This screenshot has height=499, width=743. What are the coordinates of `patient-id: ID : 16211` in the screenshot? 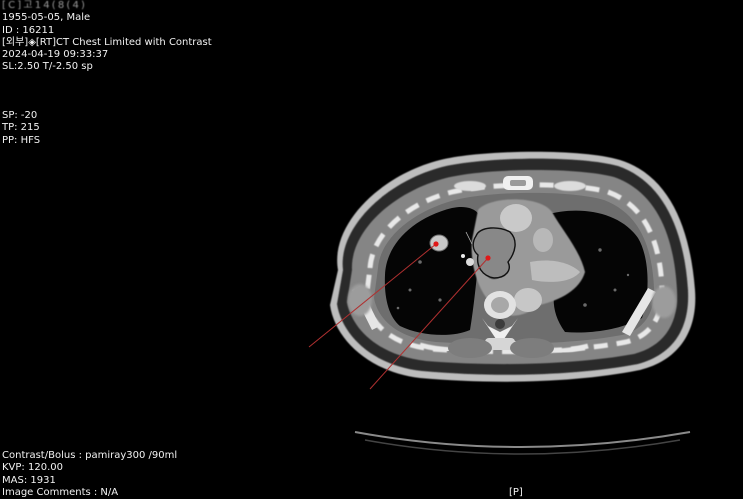 It's located at (28, 30).